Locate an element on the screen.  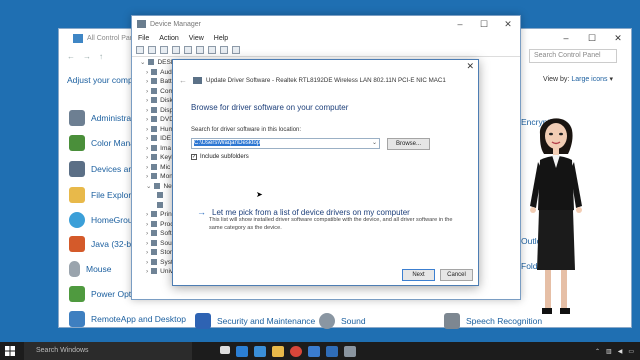
device-tree-label: Sou is located at coordinates (166, 243).